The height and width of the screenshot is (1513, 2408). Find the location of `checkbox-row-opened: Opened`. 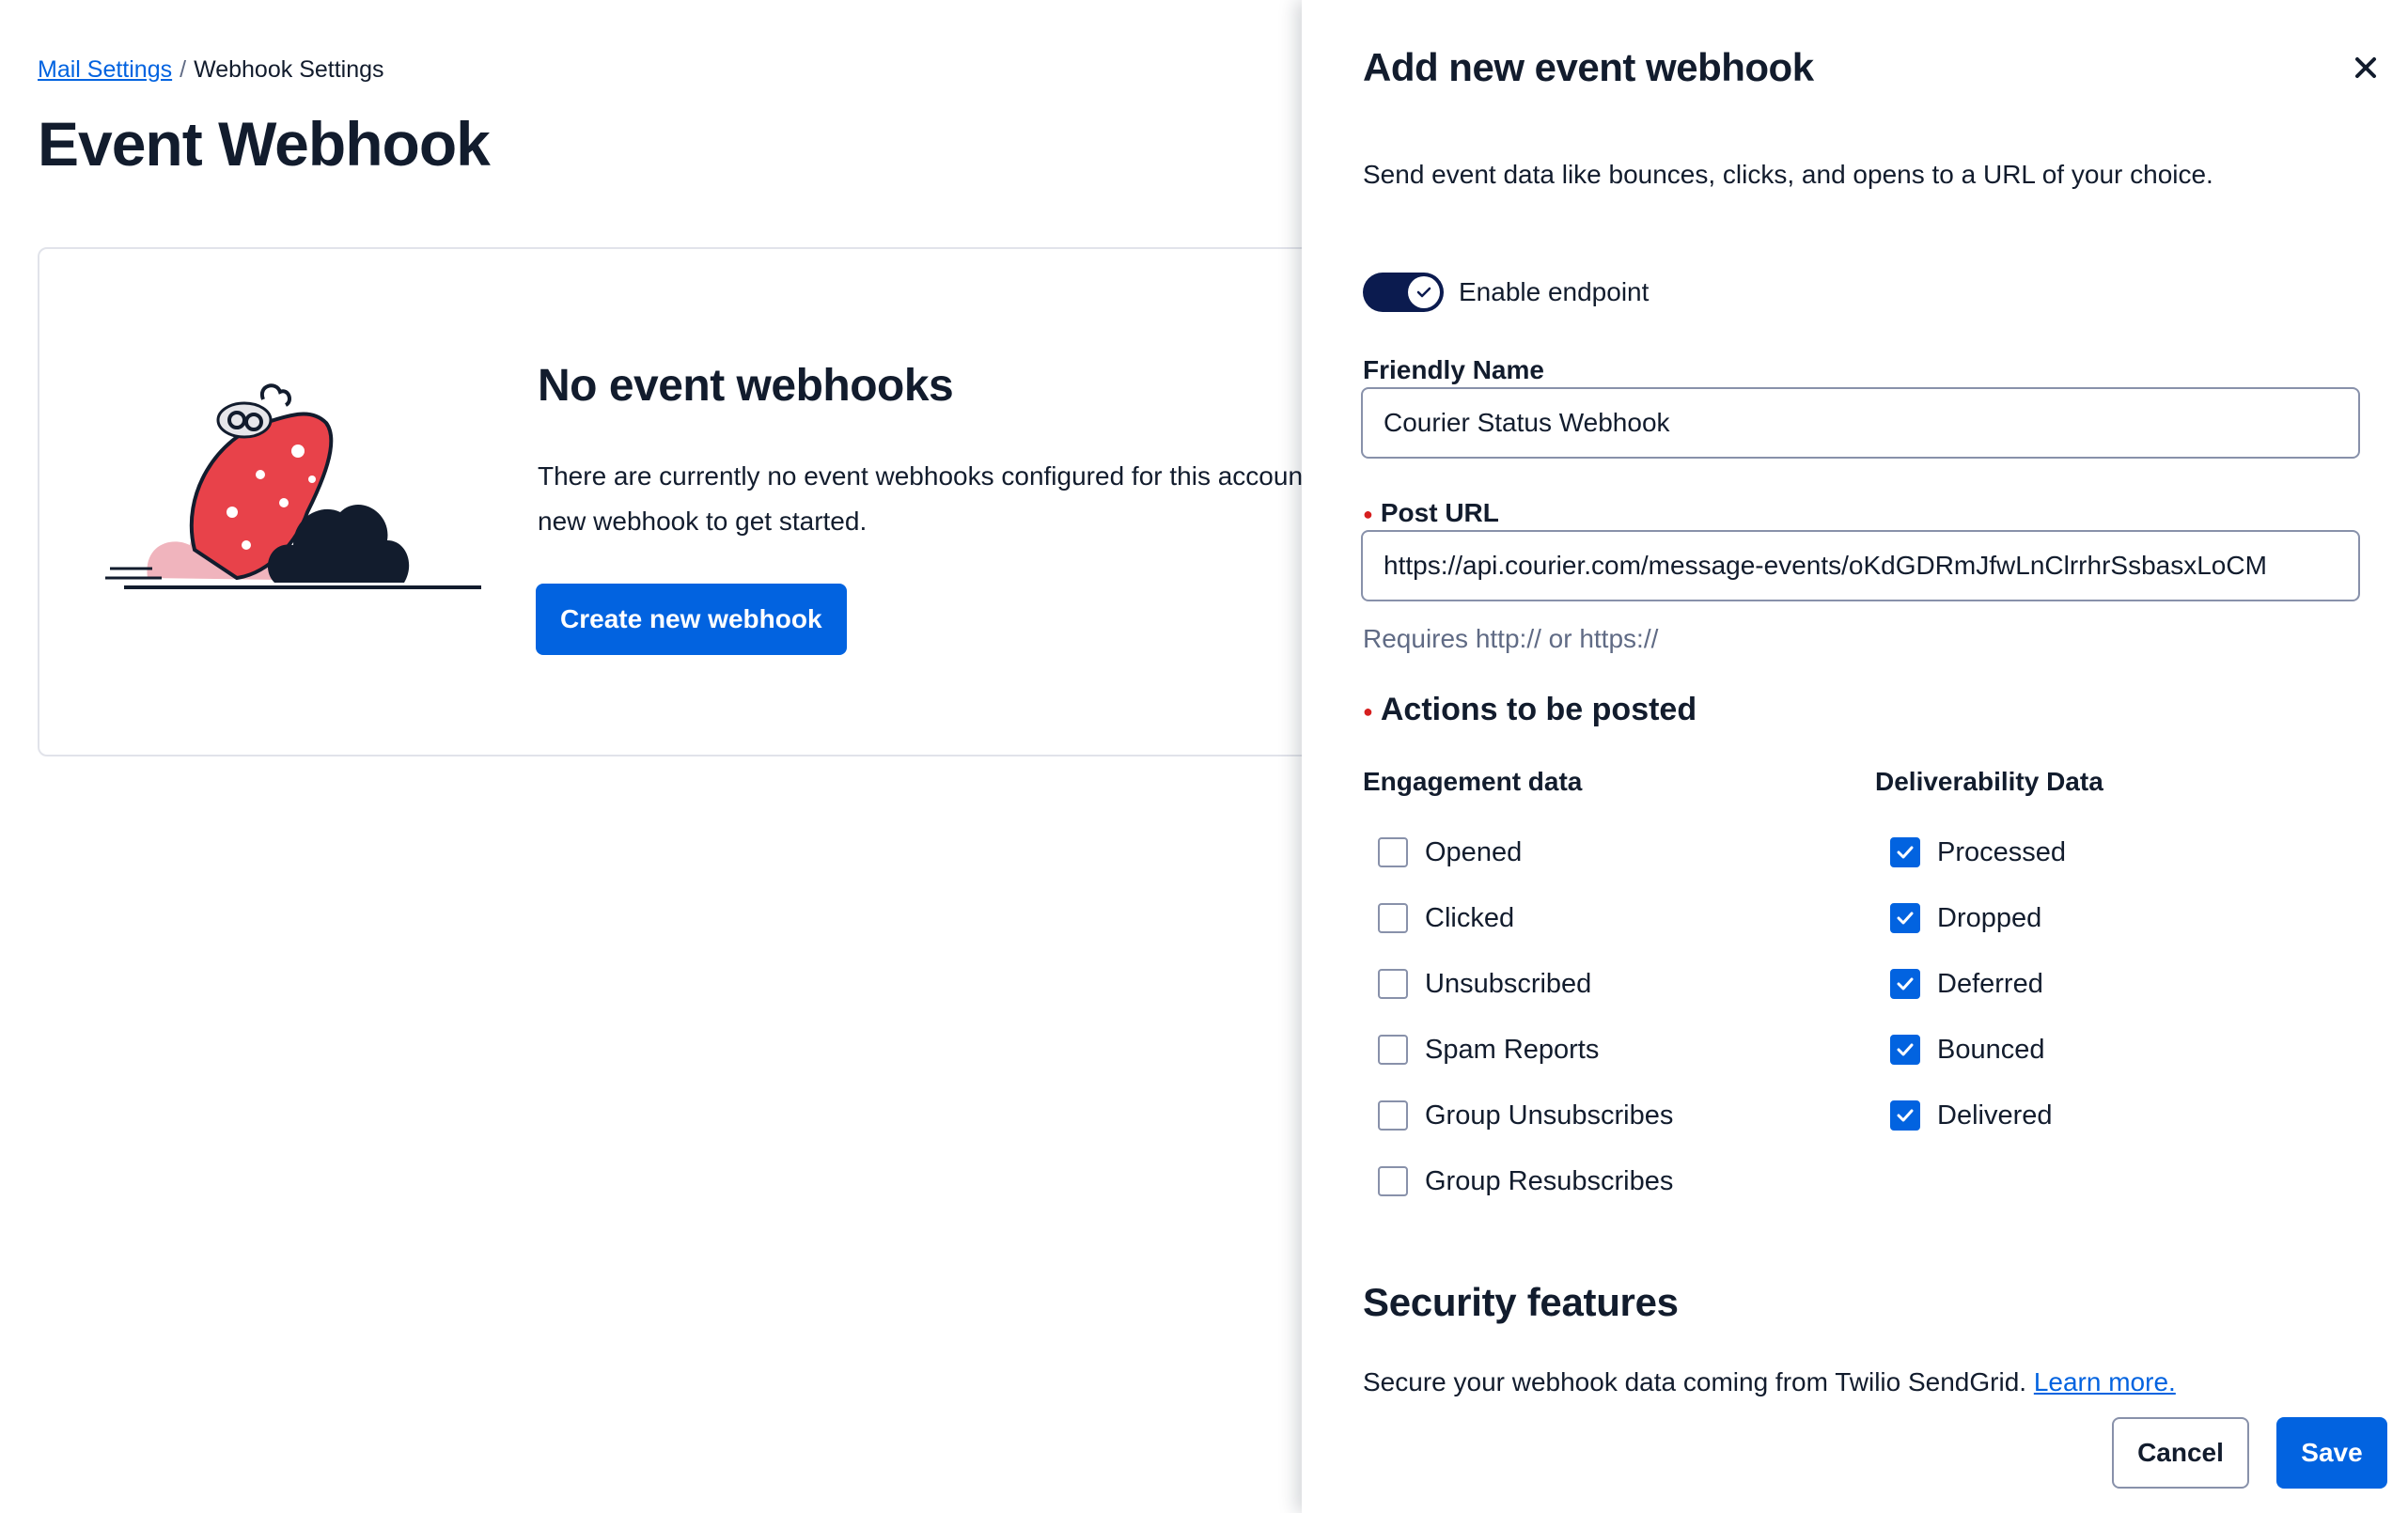

checkbox-row-opened: Opened is located at coordinates (1525, 852).